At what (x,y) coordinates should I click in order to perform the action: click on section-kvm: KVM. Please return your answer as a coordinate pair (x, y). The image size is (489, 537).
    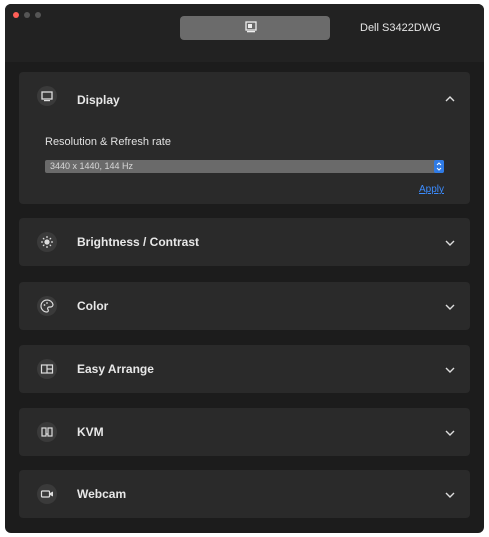
    Looking at the image, I should click on (244, 432).